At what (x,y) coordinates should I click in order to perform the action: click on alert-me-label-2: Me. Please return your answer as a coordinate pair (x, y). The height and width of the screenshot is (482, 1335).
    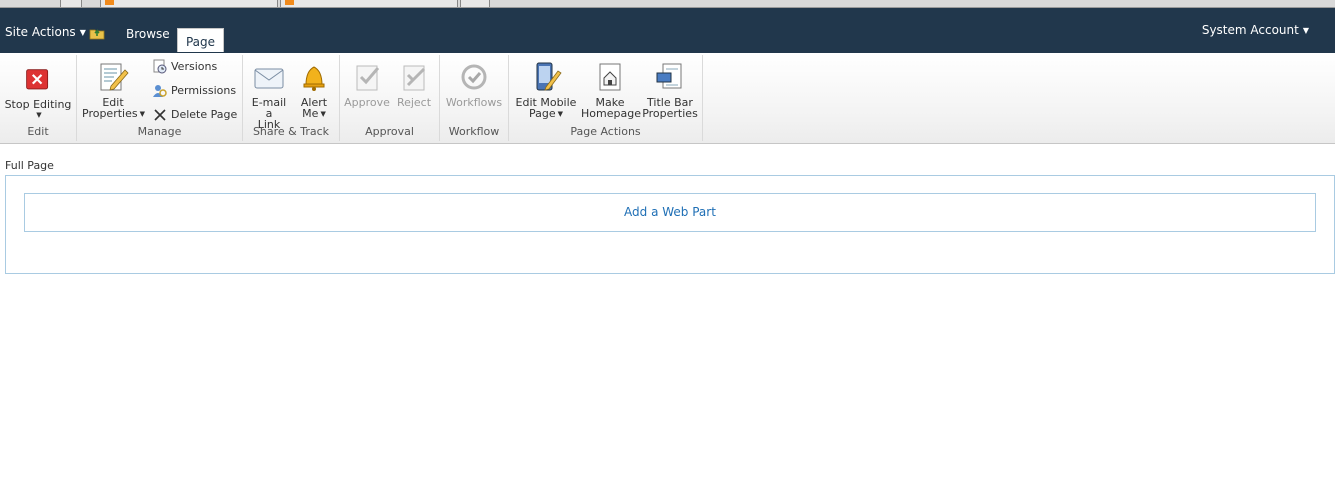
    Looking at the image, I should click on (310, 113).